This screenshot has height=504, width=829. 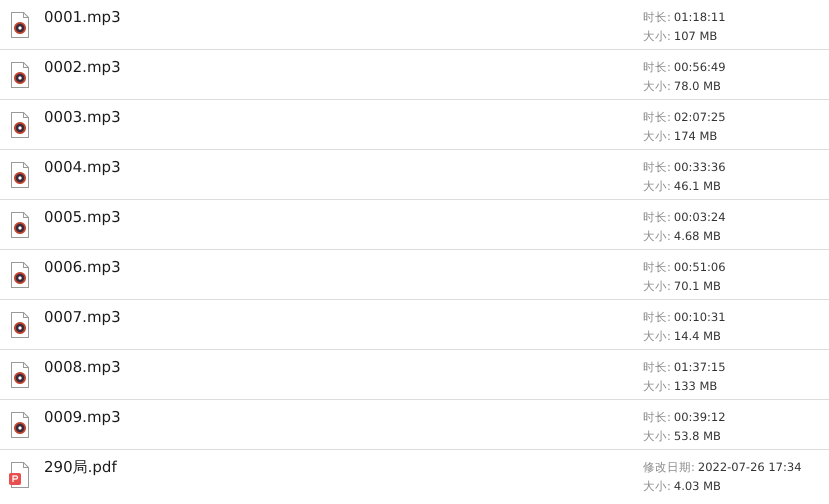 What do you see at coordinates (80, 467) in the screenshot?
I see `file-name: 290局.pdf` at bounding box center [80, 467].